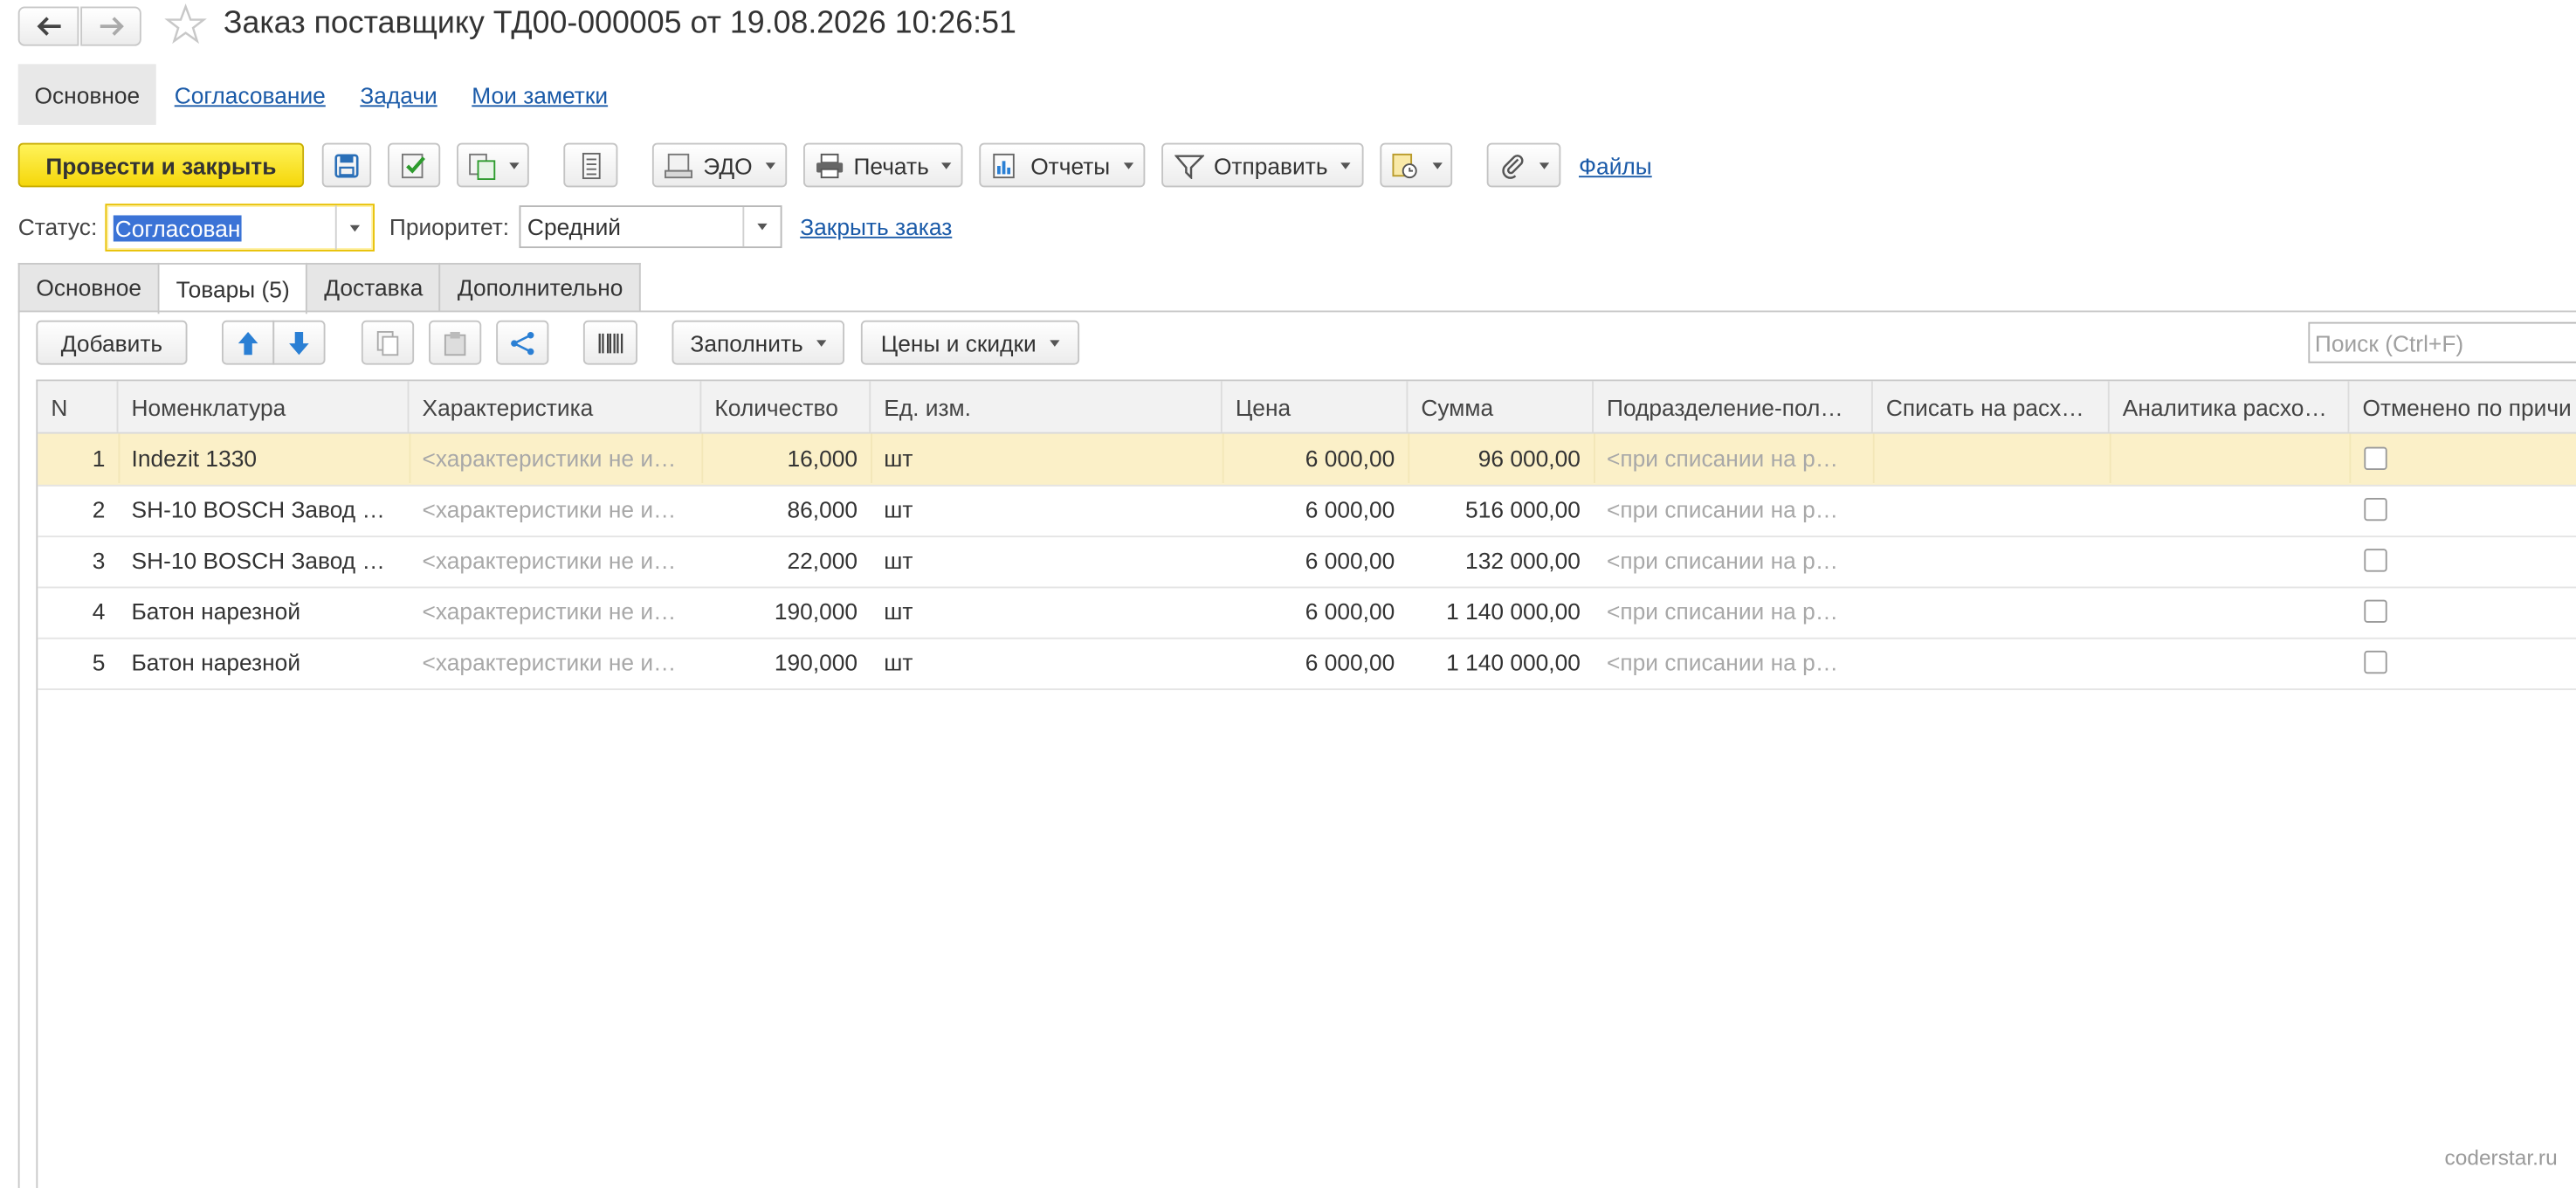 The height and width of the screenshot is (1188, 2576). Describe the element at coordinates (87, 94) in the screenshot. I see `section-main: Основное` at that location.